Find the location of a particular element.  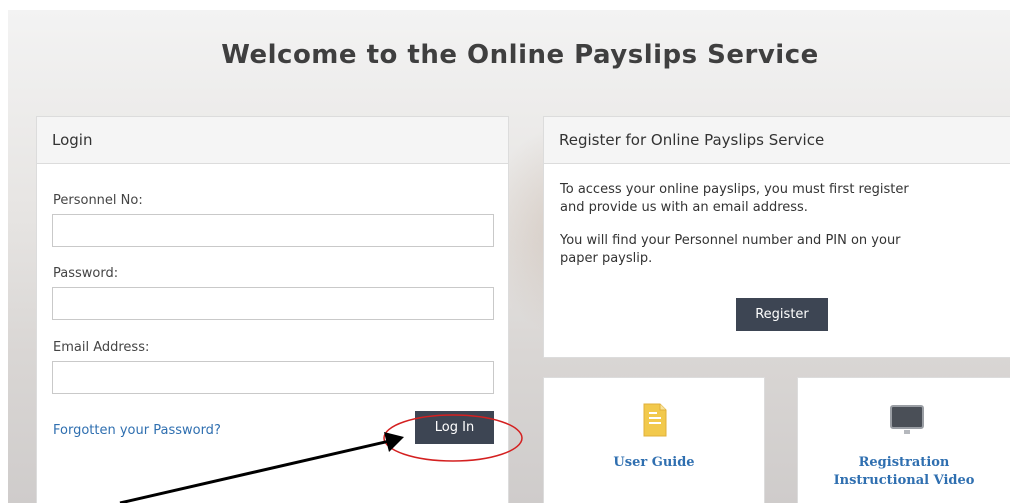

document-icon is located at coordinates (655, 420).